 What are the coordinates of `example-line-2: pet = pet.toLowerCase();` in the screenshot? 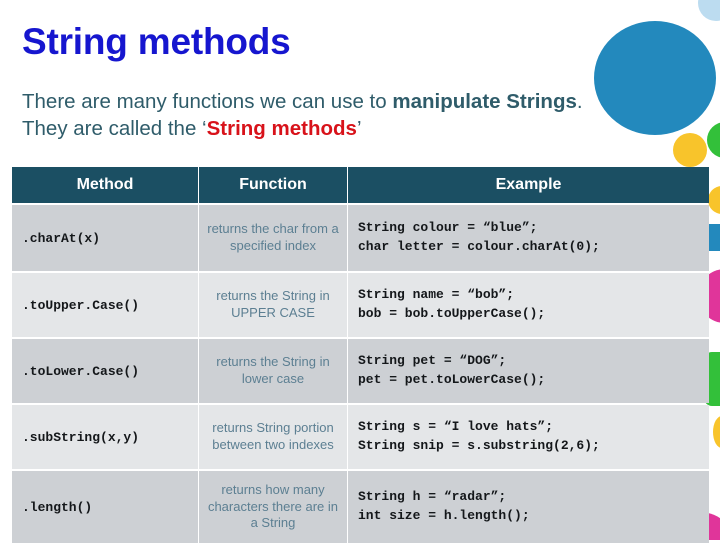 It's located at (452, 379).